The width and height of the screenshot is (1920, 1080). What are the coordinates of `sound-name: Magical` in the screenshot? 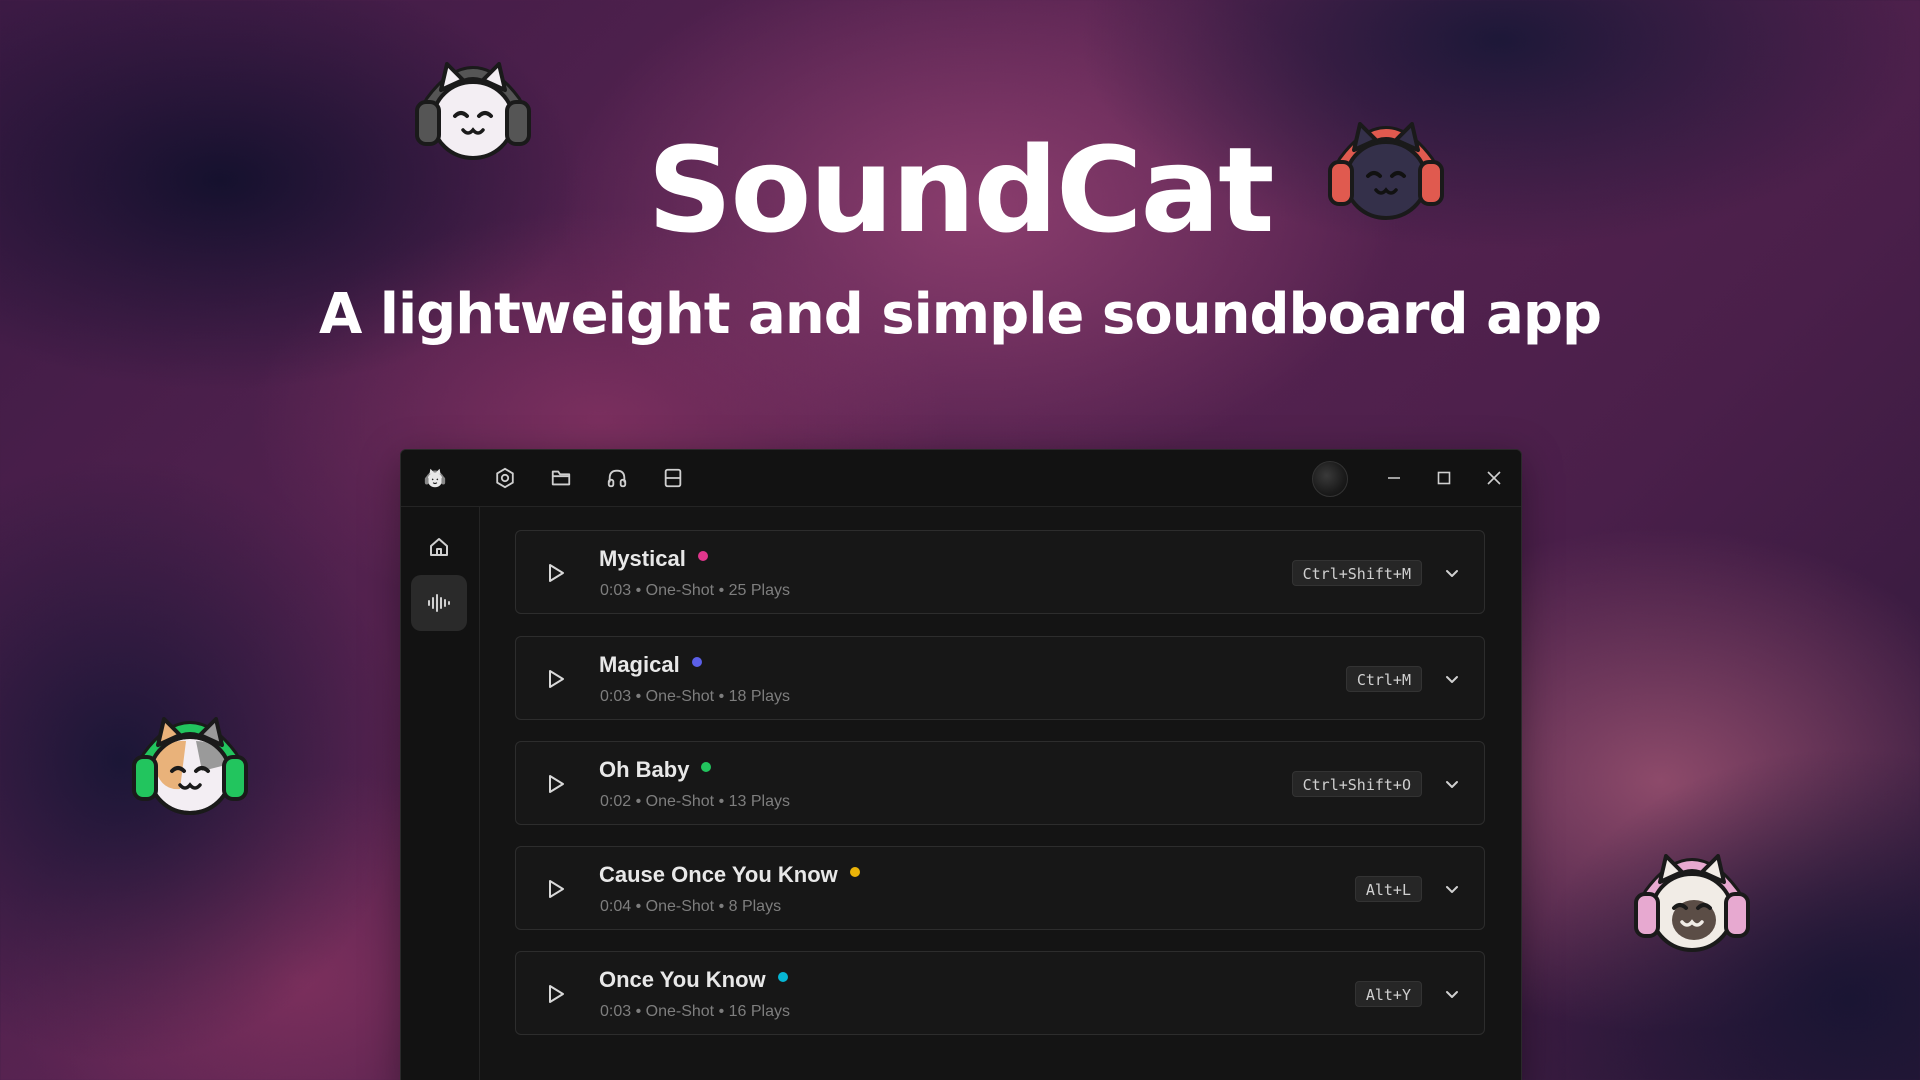 It's located at (639, 664).